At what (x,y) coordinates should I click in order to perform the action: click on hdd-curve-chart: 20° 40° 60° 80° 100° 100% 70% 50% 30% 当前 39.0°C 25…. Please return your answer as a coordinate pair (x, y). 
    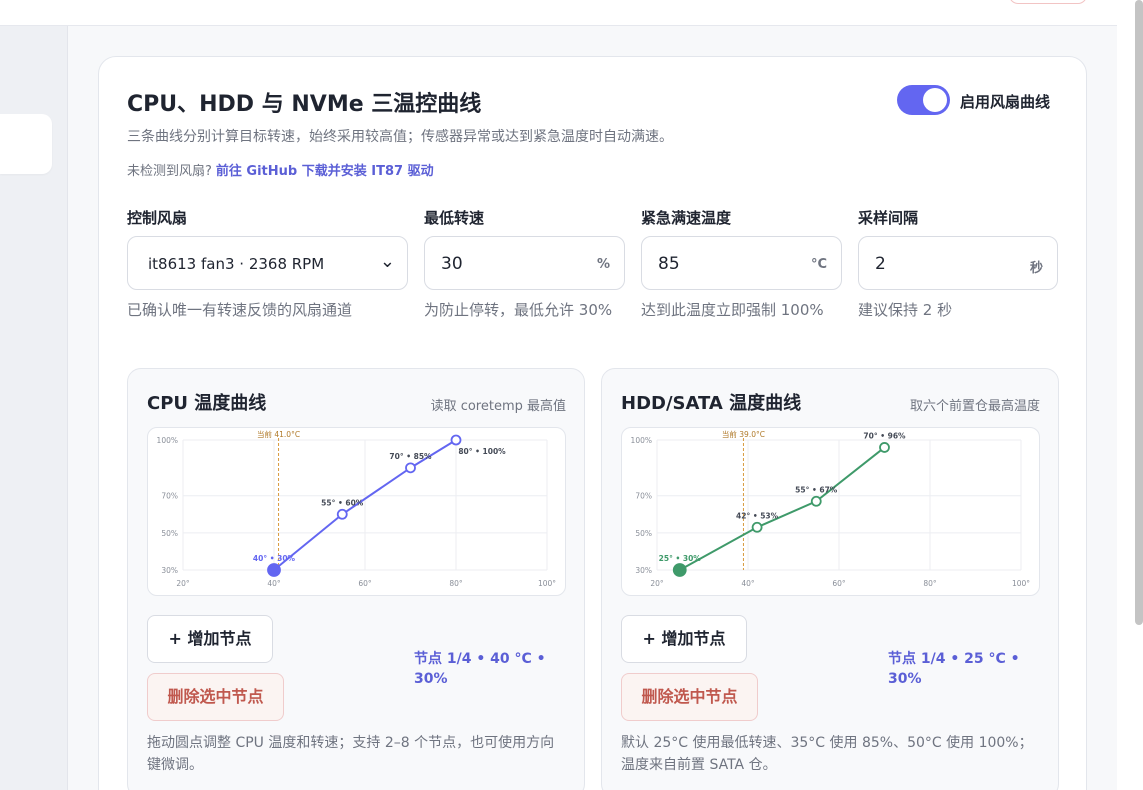
    Looking at the image, I should click on (830, 511).